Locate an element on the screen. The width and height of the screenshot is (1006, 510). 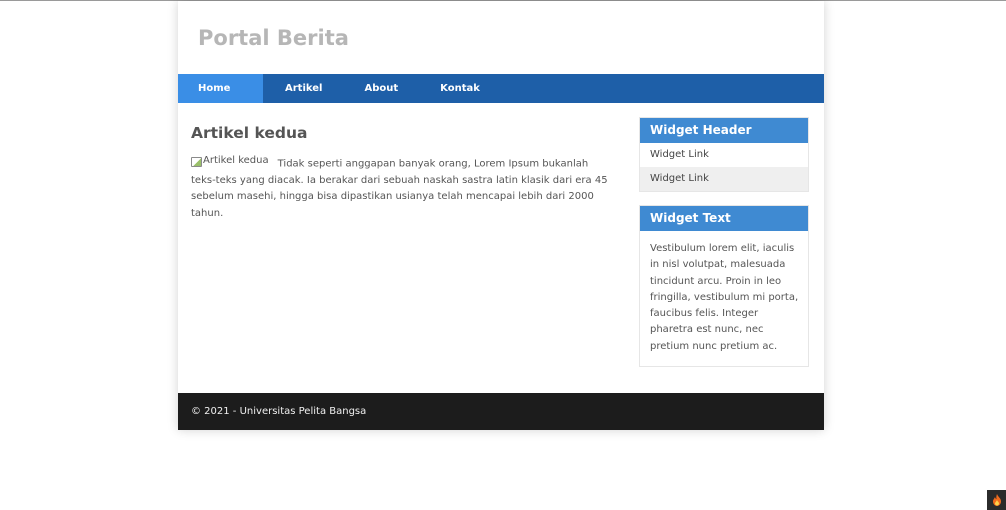
nav-item-kontak: Kontak is located at coordinates (460, 88).